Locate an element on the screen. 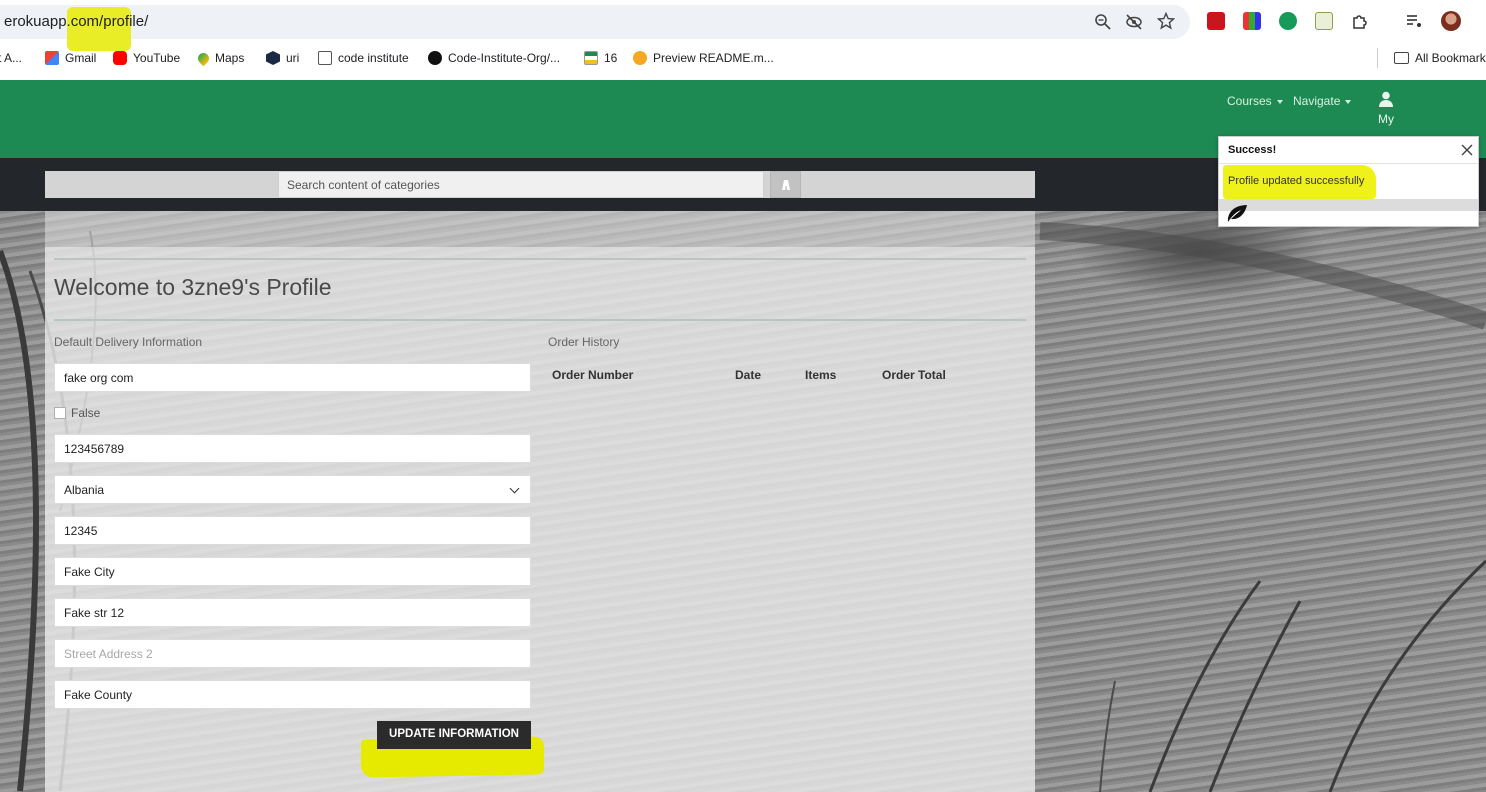 This screenshot has width=1486, height=792. flag-icon is located at coordinates (591, 58).